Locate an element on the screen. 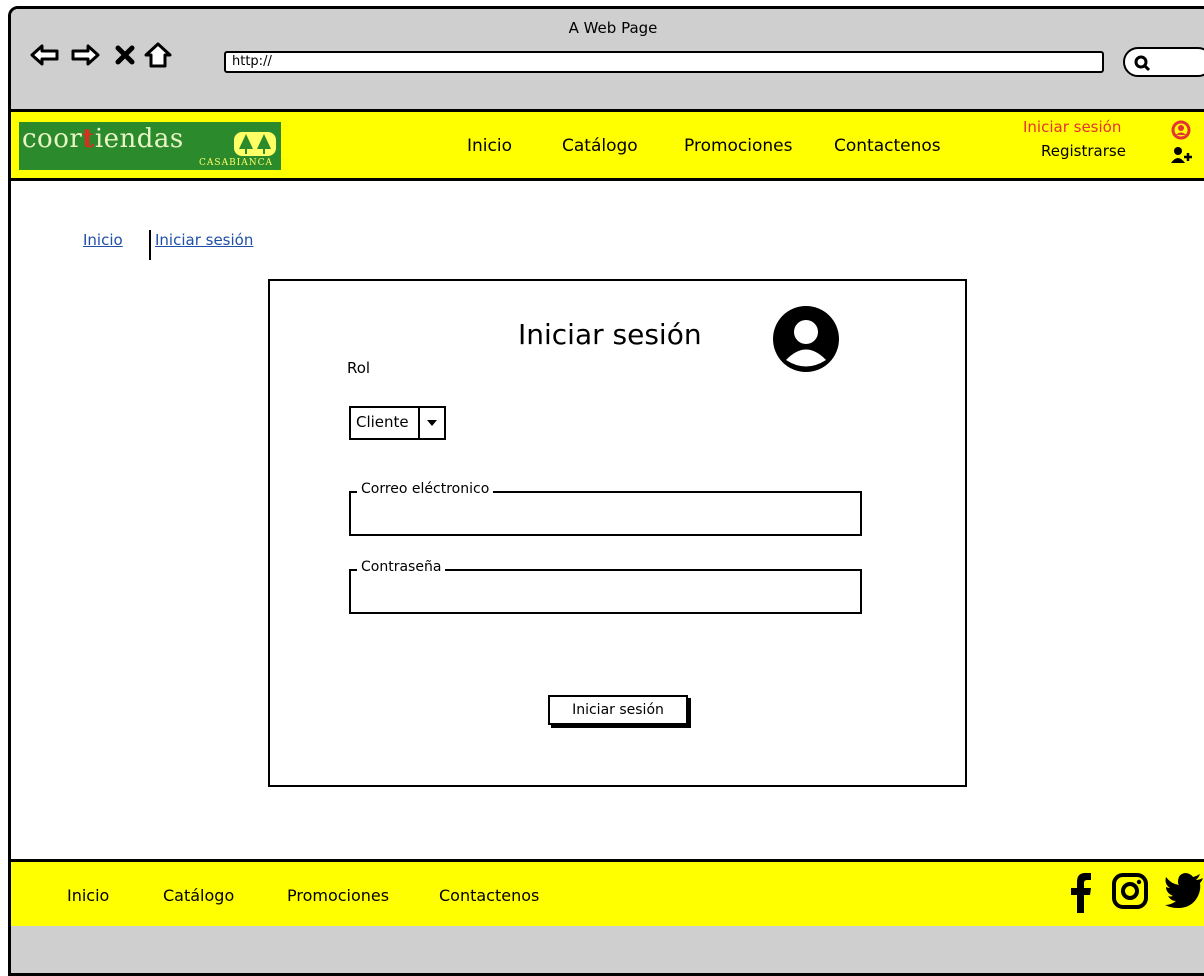 Image resolution: width=1204 pixels, height=976 pixels. email-field: Correo eléctronico is located at coordinates (605, 508).